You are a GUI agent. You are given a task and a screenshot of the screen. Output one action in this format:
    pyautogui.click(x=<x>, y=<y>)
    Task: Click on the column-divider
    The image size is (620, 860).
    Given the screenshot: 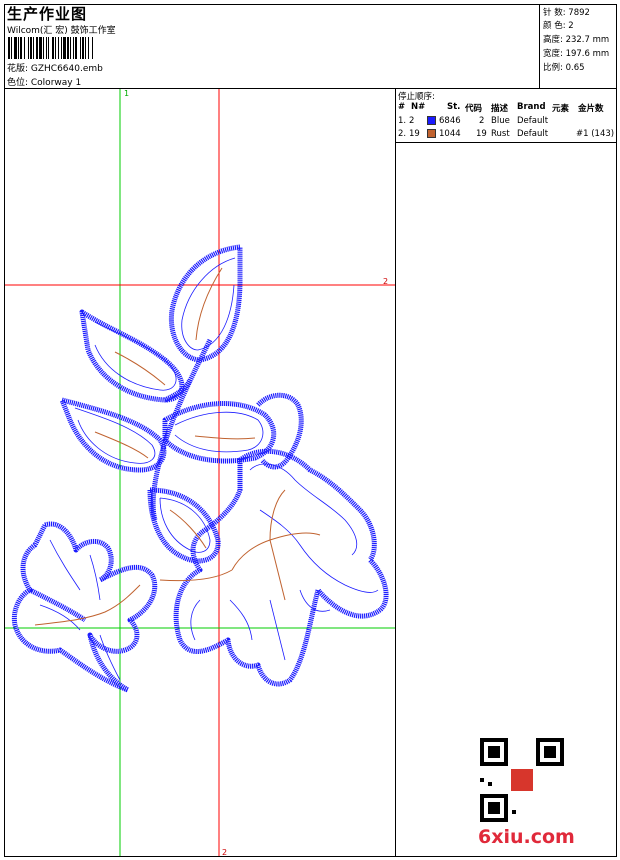 What is the action you would take?
    pyautogui.click(x=395, y=472)
    